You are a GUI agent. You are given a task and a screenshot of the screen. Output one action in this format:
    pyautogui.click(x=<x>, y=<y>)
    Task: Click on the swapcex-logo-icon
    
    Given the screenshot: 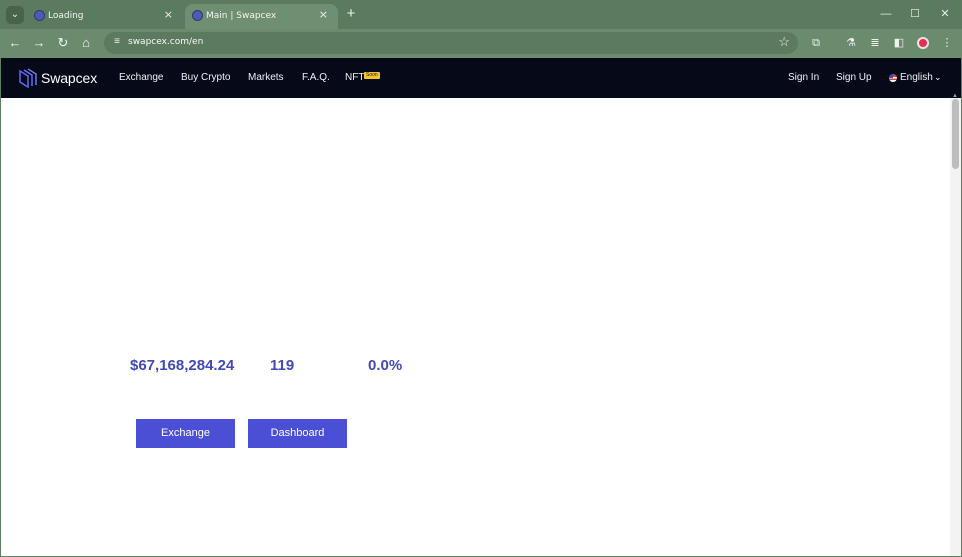 What is the action you would take?
    pyautogui.click(x=28, y=78)
    